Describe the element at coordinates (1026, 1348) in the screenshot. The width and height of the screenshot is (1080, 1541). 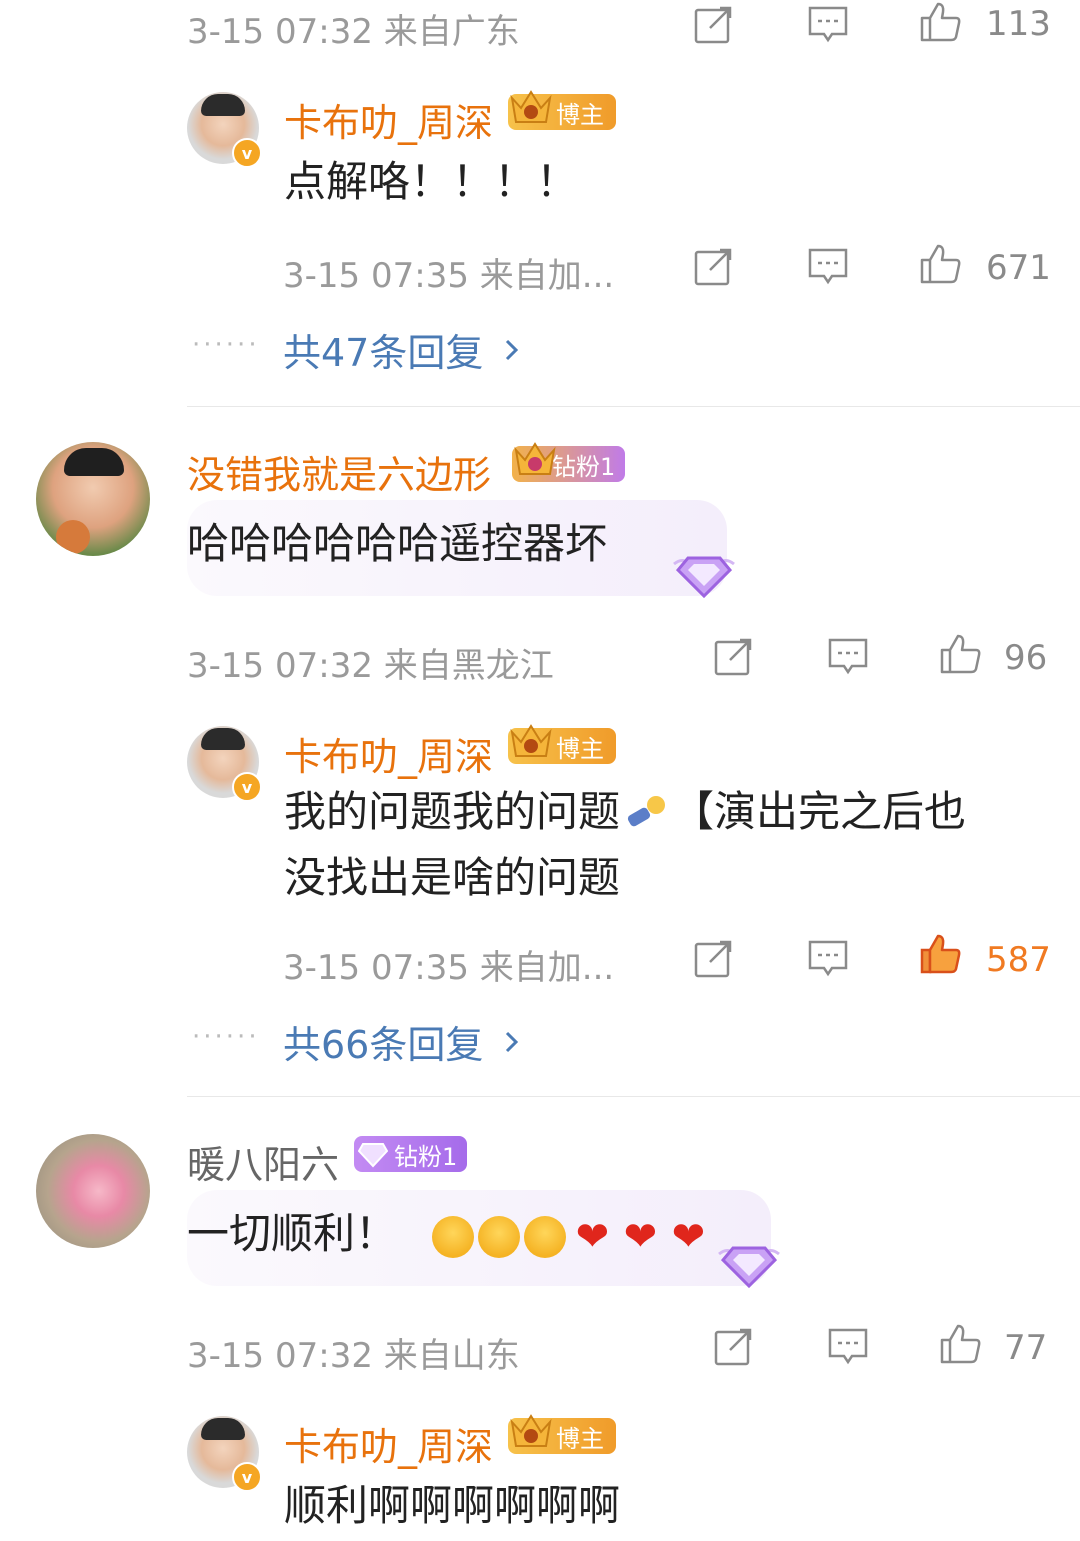
I see `like-count: 77` at that location.